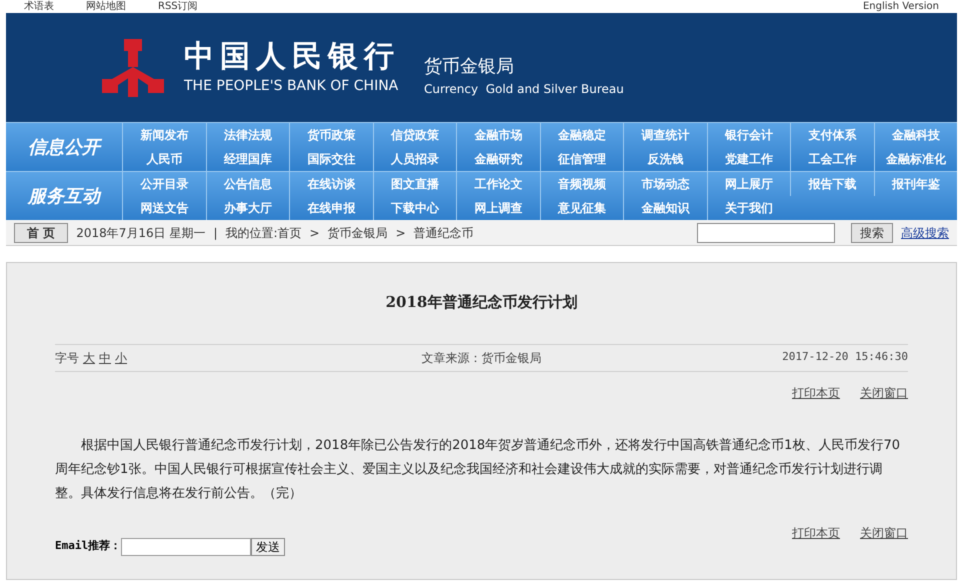 This screenshot has height=585, width=963. I want to click on nav-link: 金融市场, so click(498, 135).